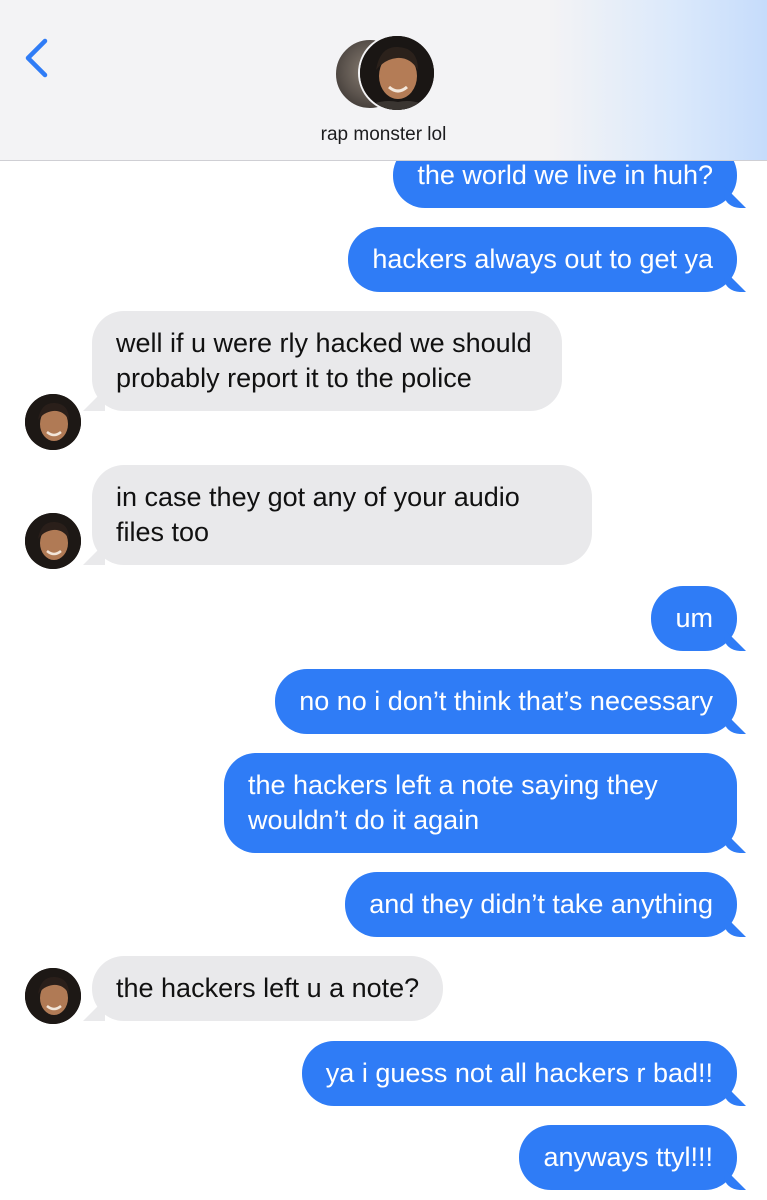 The height and width of the screenshot is (1200, 767). I want to click on message-bubble-outgoing: hackers always out to get ya, so click(542, 259).